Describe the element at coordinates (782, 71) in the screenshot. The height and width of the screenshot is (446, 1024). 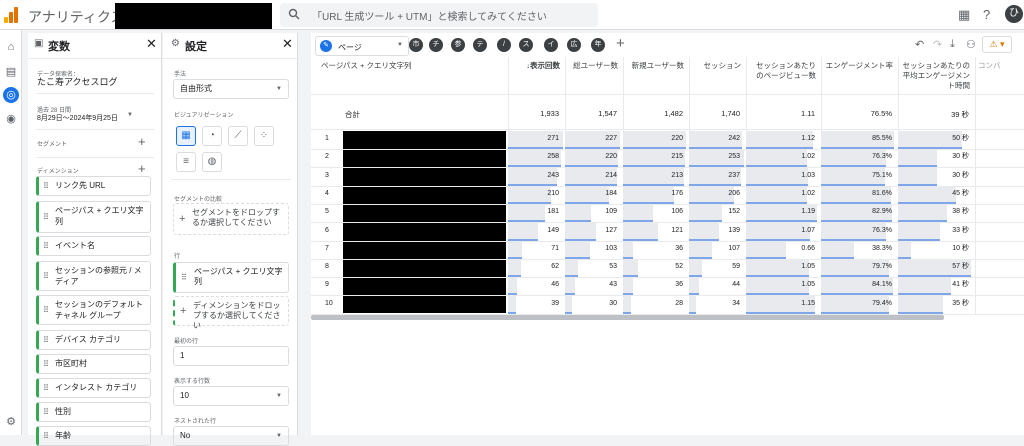
I see `metric-column-header: セッションあたりのページビュー数` at that location.